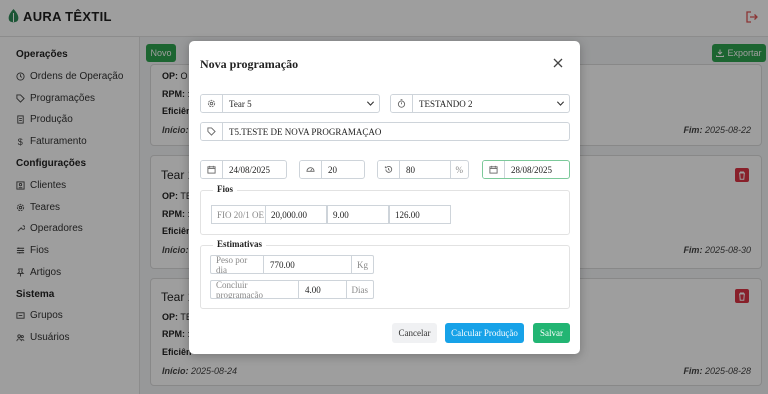 This screenshot has width=768, height=394. Describe the element at coordinates (459, 169) in the screenshot. I see `percent-addon: %` at that location.